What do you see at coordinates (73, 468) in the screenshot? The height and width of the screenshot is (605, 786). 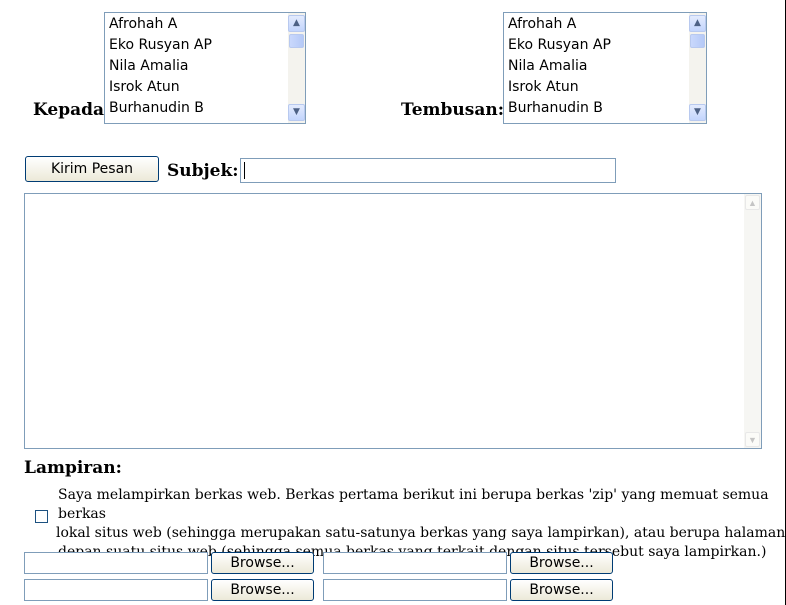 I see `attachments-label: Lampiran:` at bounding box center [73, 468].